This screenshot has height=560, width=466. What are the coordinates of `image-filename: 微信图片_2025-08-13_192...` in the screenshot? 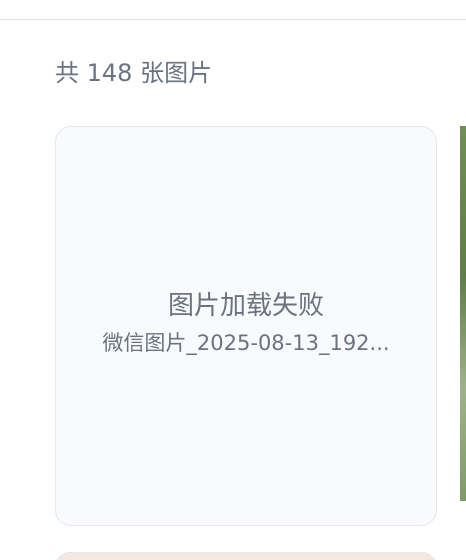 It's located at (246, 343).